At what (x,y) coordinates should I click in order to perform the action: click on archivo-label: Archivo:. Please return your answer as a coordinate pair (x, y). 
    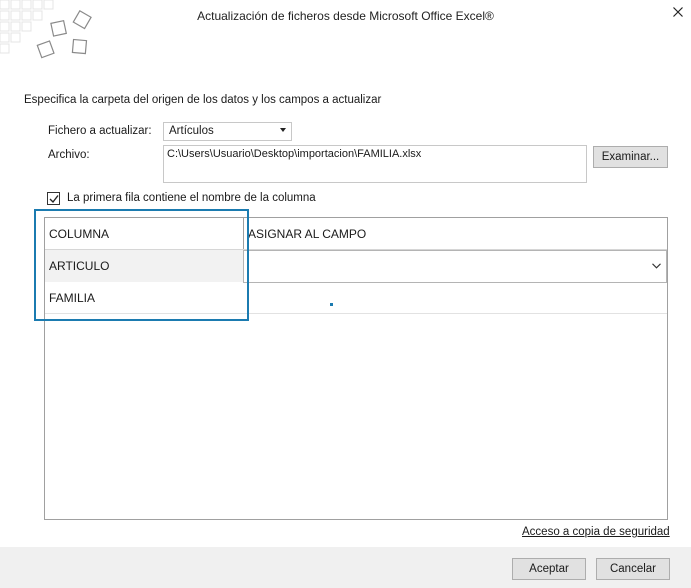
    Looking at the image, I should click on (69, 155).